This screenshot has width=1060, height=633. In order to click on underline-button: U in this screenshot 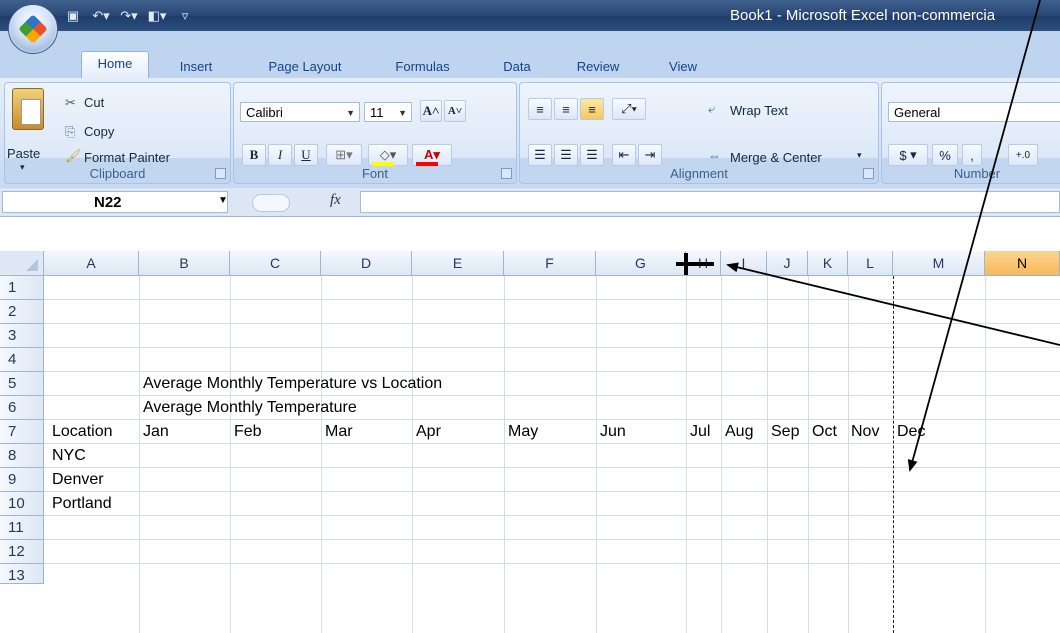, I will do `click(306, 155)`.